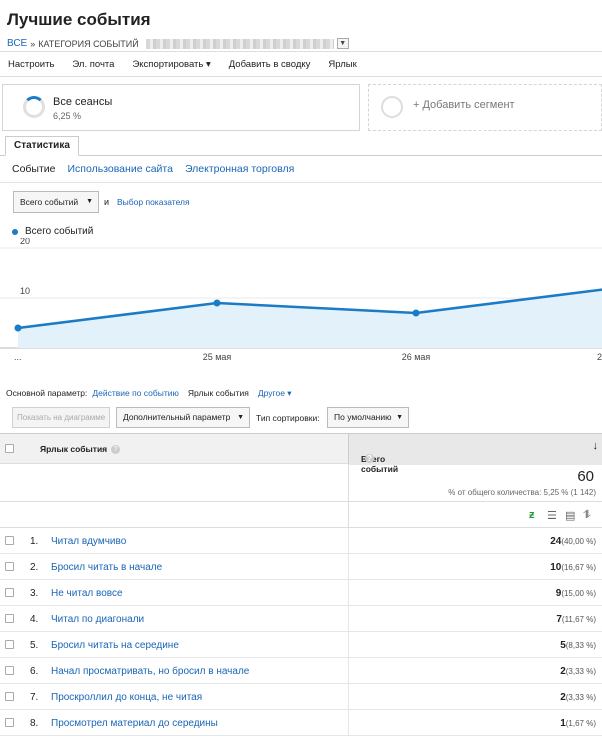 The width and height of the screenshot is (602, 737). What do you see at coordinates (59, 231) in the screenshot?
I see `legend-label: Всего событий` at bounding box center [59, 231].